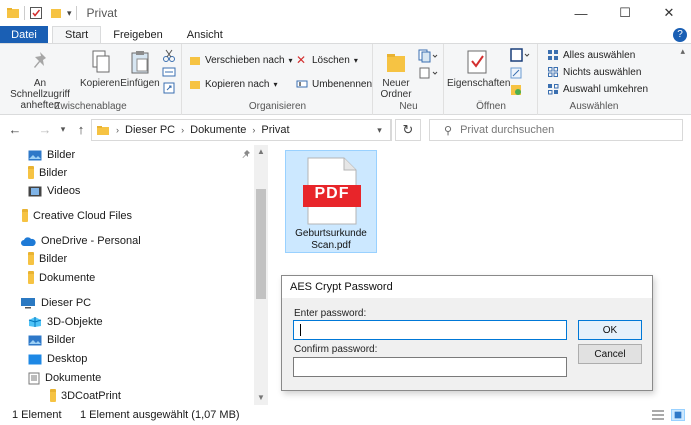 This screenshot has width=691, height=425. What do you see at coordinates (332, 193) in the screenshot?
I see `pdf-badge: PDF` at bounding box center [332, 193].